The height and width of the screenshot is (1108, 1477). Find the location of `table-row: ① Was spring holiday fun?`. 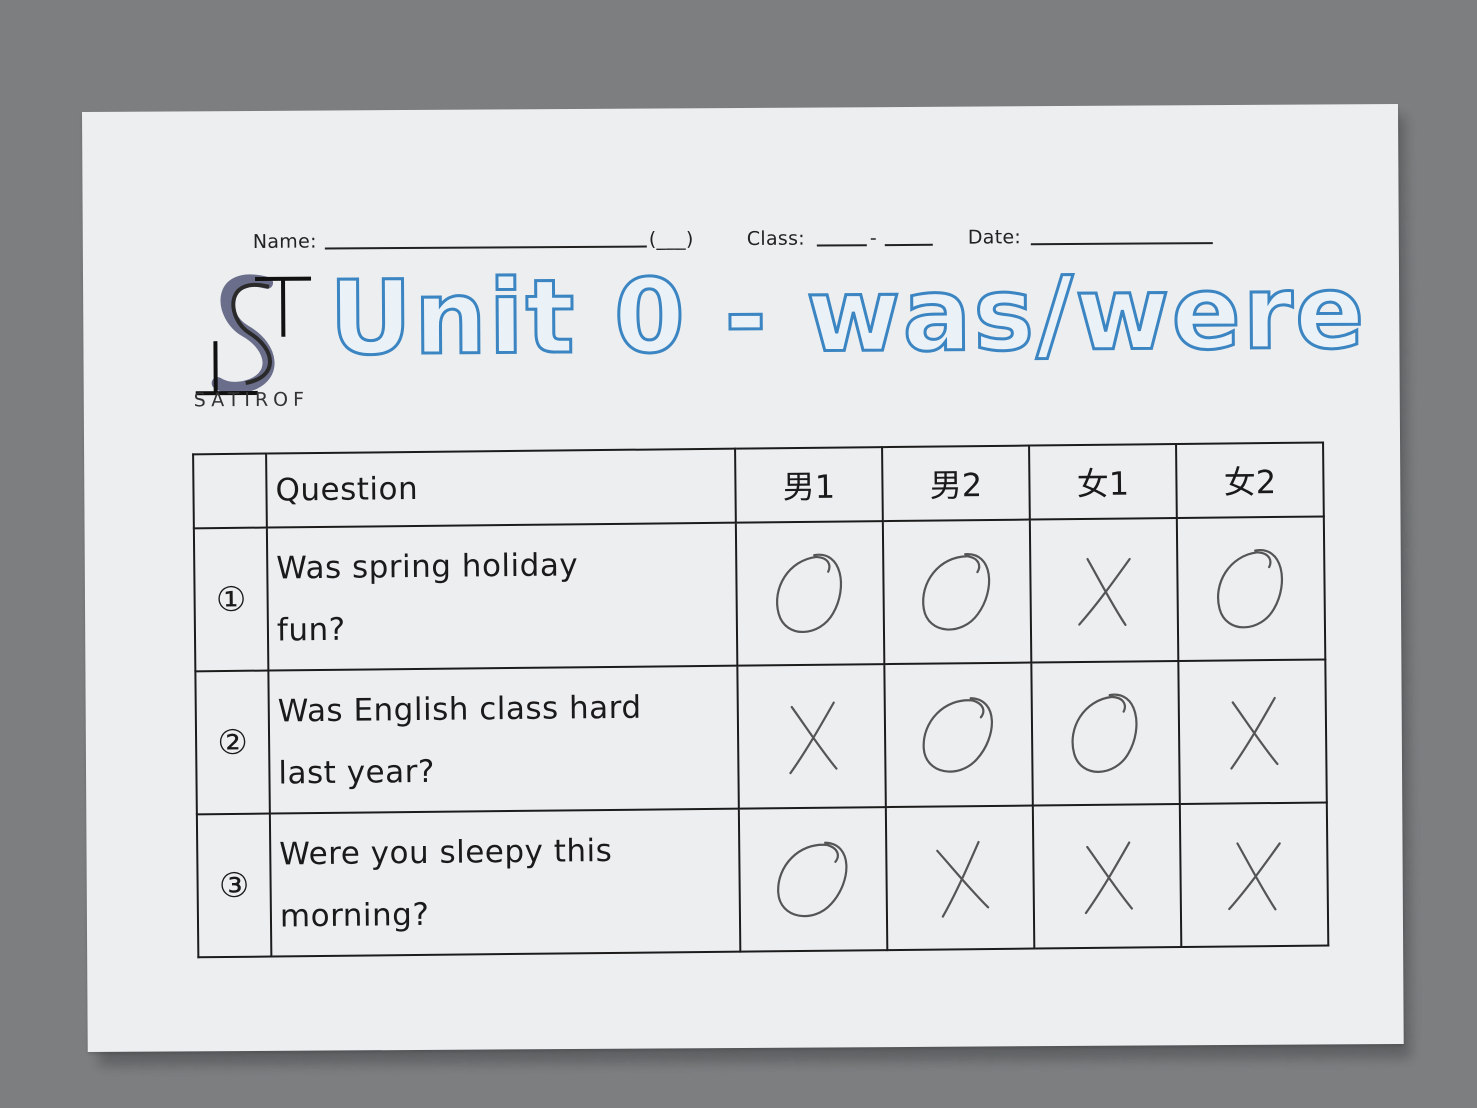

table-row: ① Was spring holiday fun? is located at coordinates (759, 594).